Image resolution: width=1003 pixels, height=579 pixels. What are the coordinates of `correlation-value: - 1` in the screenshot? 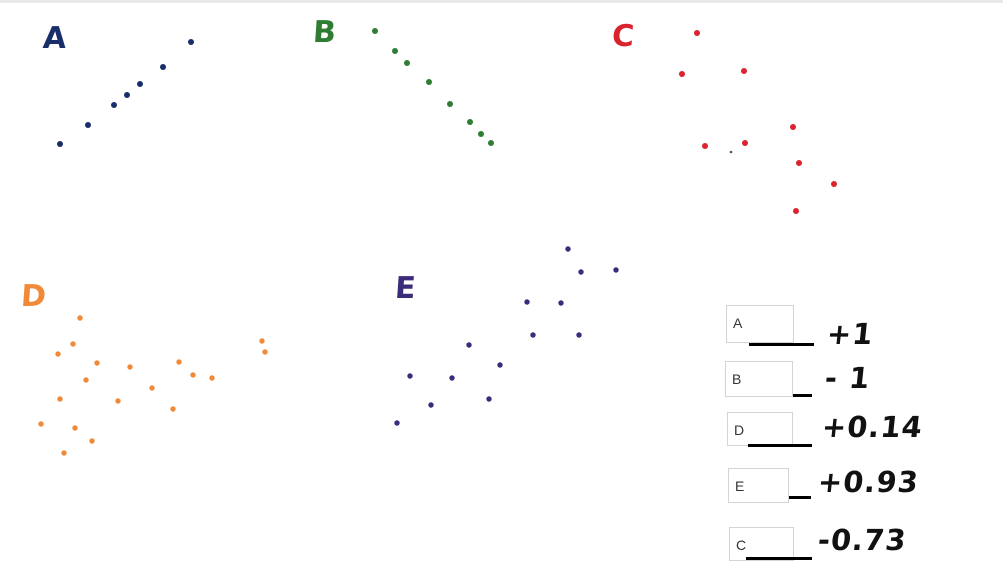 It's located at (848, 378).